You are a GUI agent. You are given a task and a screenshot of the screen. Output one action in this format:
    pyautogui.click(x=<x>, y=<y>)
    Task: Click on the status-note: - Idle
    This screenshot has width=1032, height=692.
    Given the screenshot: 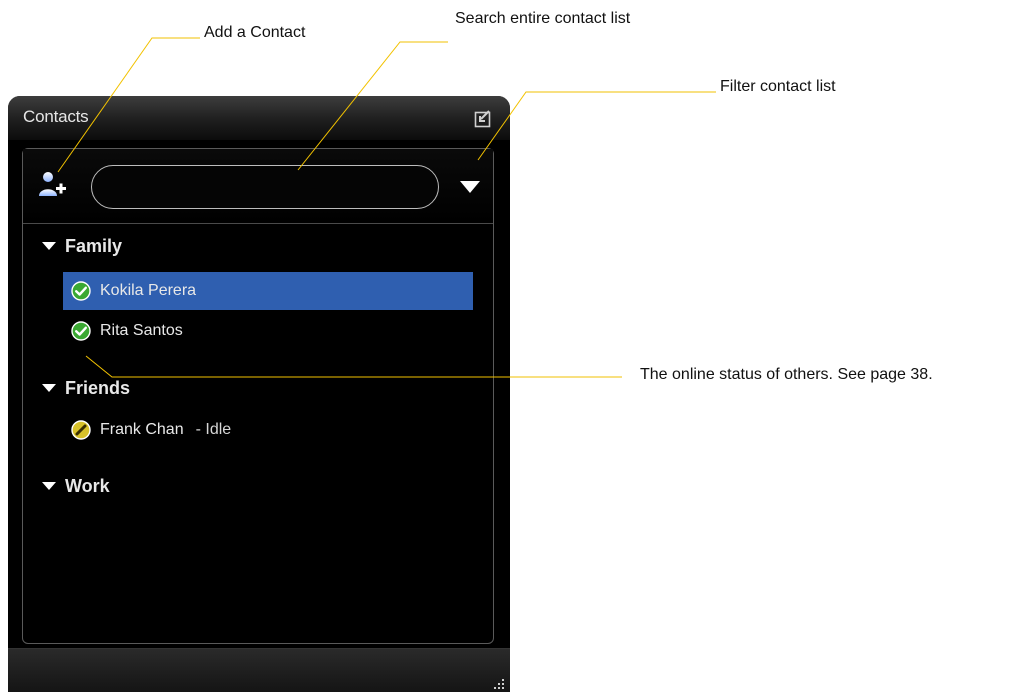 What is the action you would take?
    pyautogui.click(x=213, y=429)
    